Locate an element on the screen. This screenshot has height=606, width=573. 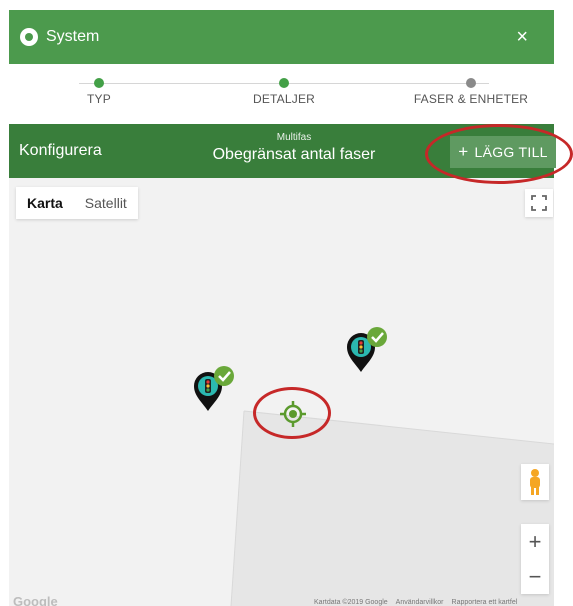
fullscreen-button is located at coordinates (539, 203).